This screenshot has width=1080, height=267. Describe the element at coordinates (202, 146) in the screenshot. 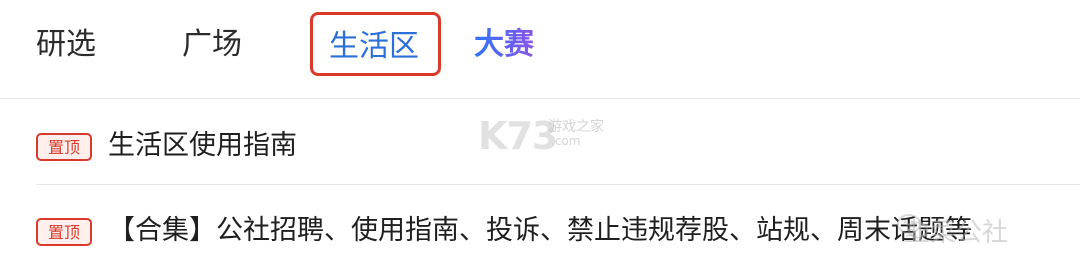

I see `post-title: 生活区使用指南` at that location.